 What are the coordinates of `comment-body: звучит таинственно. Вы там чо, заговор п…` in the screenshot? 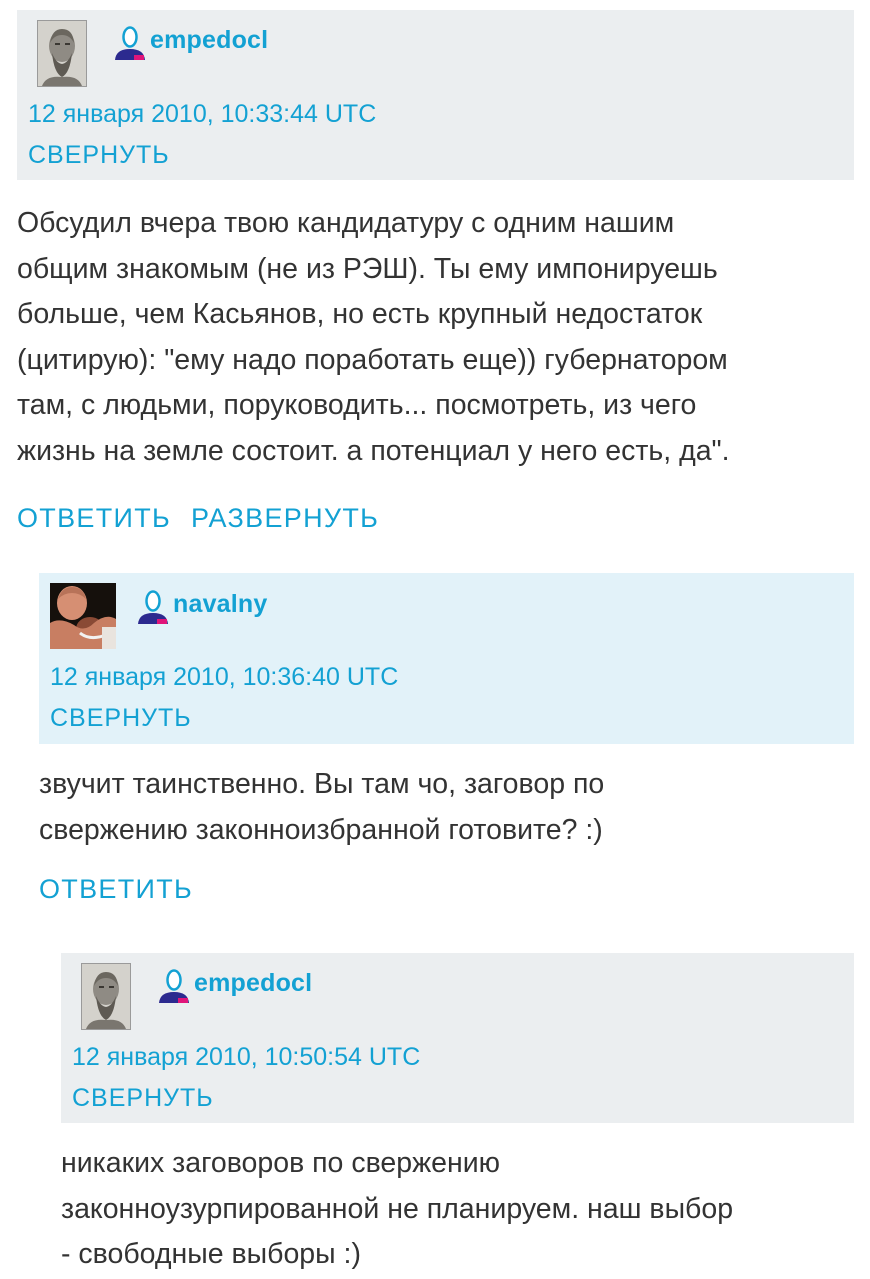 It's located at (446, 807).